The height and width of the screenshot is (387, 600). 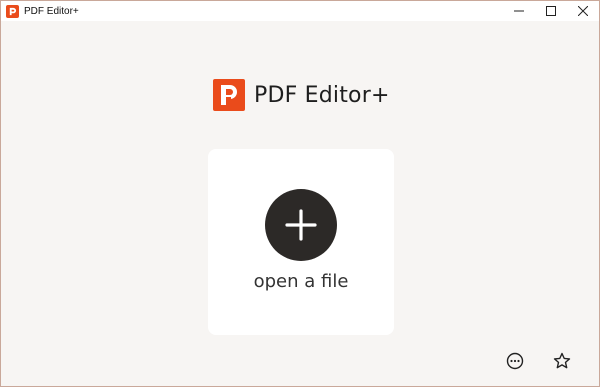 I want to click on maximize-icon, so click(x=551, y=11).